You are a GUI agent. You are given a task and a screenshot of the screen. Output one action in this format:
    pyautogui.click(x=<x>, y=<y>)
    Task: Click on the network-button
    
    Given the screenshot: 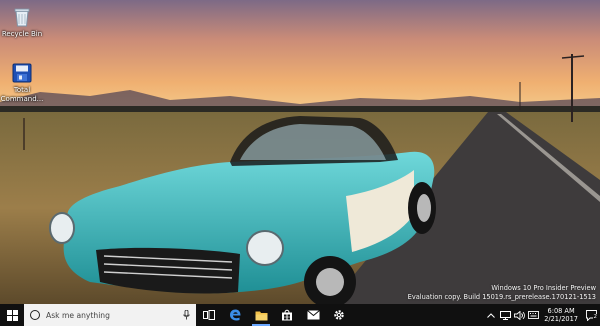 What is the action you would take?
    pyautogui.click(x=505, y=315)
    